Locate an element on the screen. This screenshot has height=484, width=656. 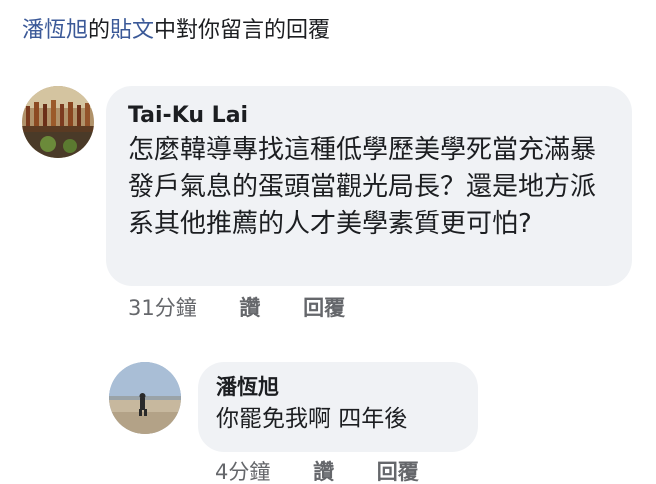
comment-reply-button: 回覆 is located at coordinates (324, 307).